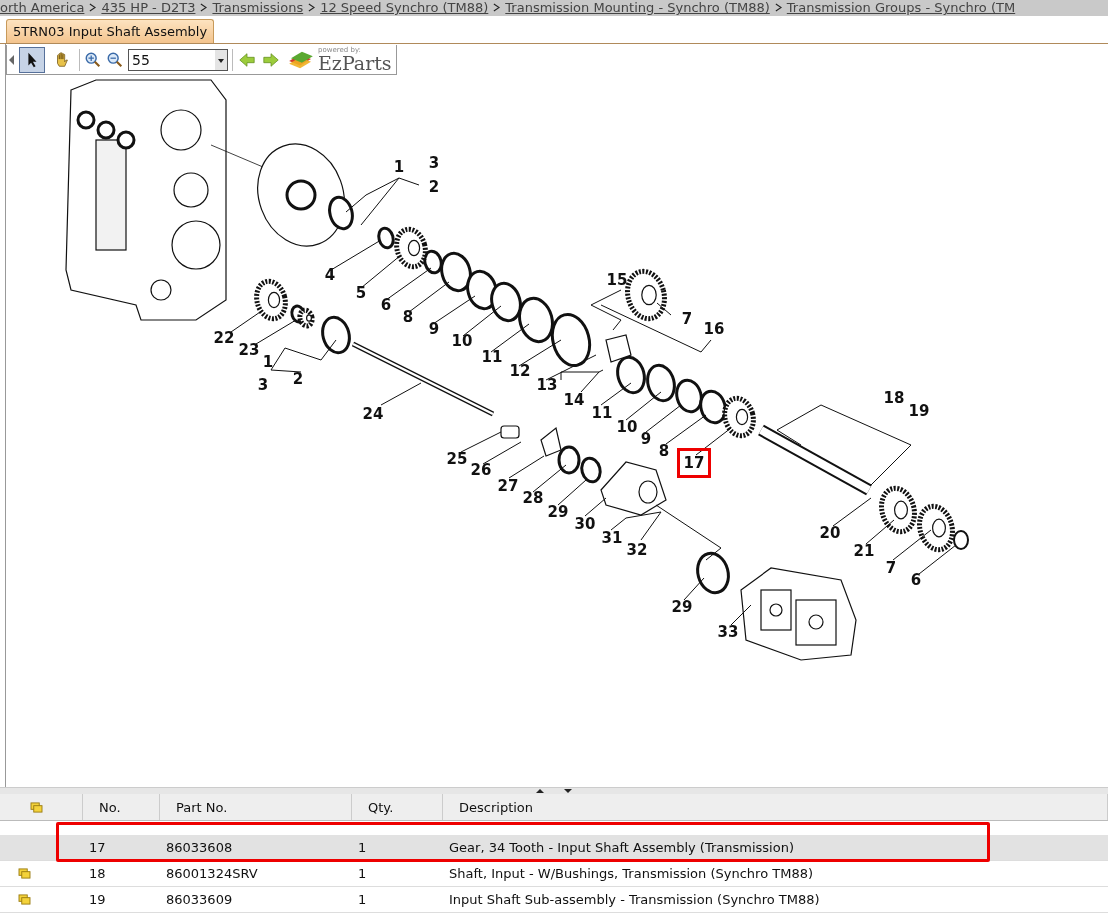 This screenshot has height=913, width=1108. Describe the element at coordinates (97, 899) in the screenshot. I see `table-cell-text: 19` at that location.